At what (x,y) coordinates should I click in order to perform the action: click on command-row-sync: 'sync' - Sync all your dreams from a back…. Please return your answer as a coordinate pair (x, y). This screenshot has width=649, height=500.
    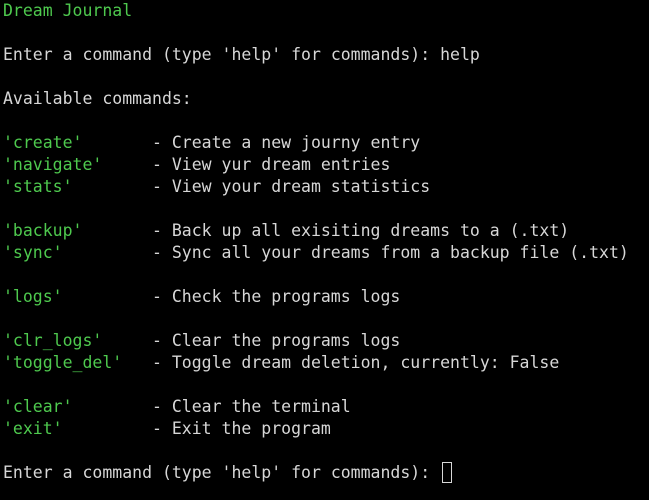
    Looking at the image, I should click on (326, 253).